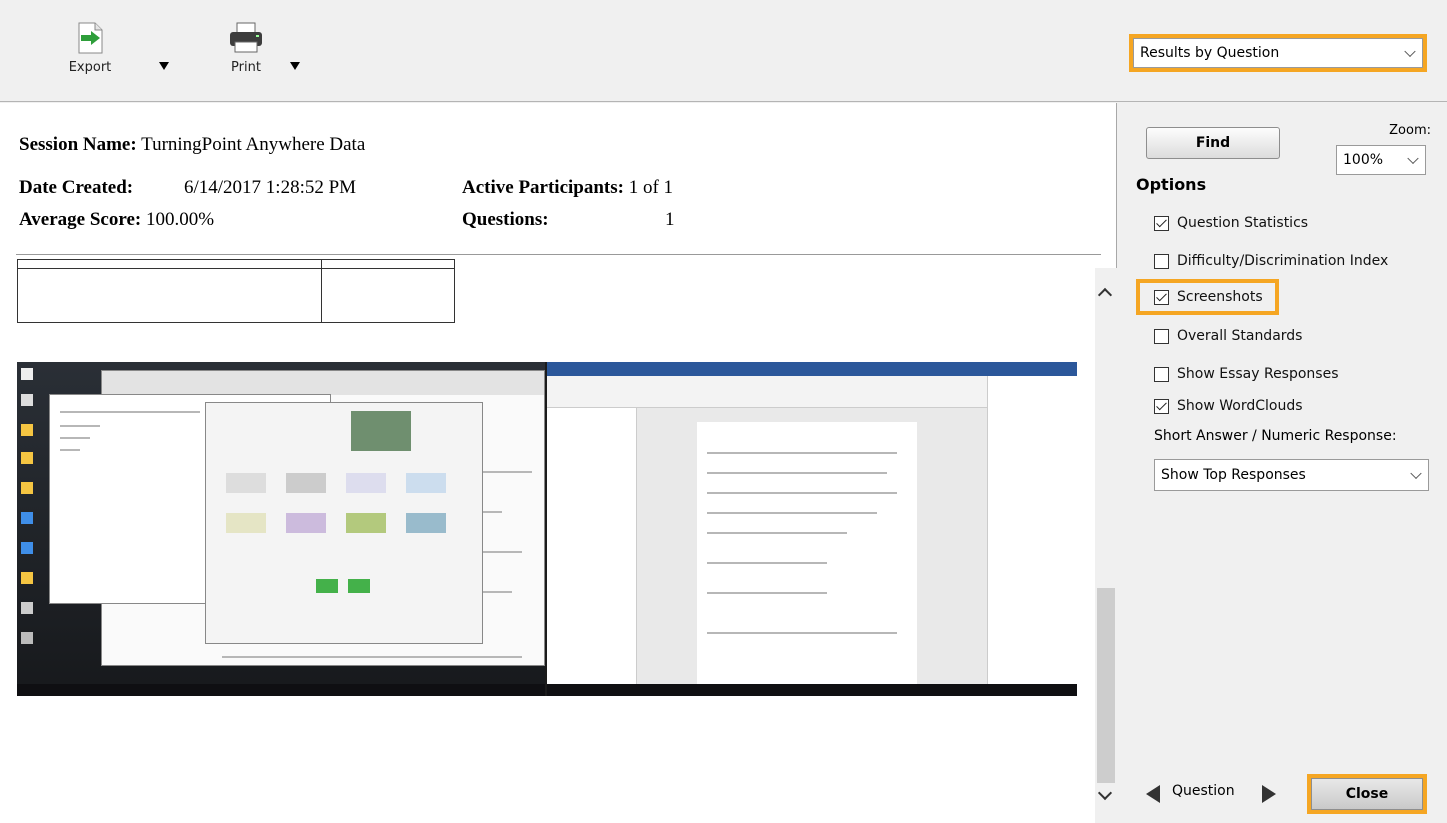 The image size is (1447, 823). I want to click on scroll-down-icon, so click(1105, 793).